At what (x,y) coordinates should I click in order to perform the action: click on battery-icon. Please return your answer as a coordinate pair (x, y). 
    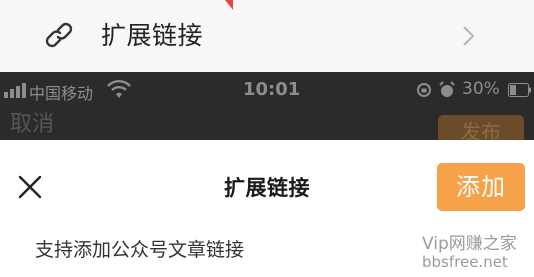
    Looking at the image, I should click on (519, 90).